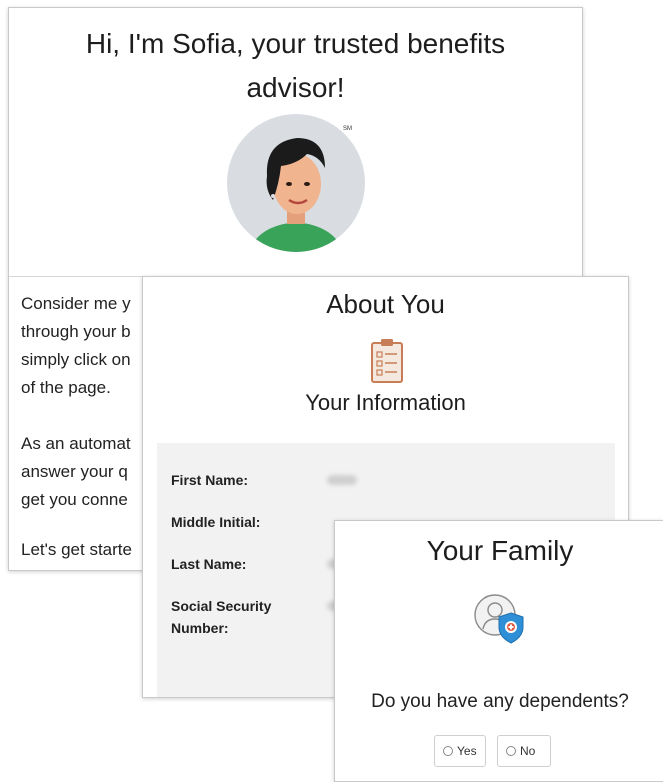 The height and width of the screenshot is (782, 663). I want to click on dependents-no-option: No, so click(524, 751).